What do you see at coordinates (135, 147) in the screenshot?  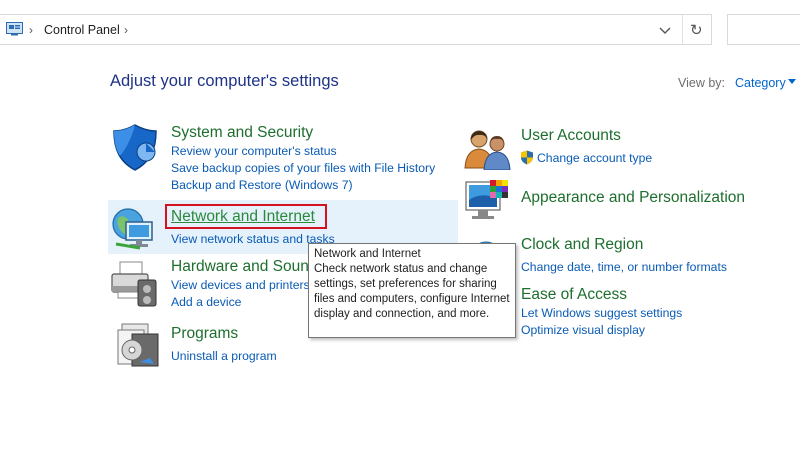 I see `shield-icon` at bounding box center [135, 147].